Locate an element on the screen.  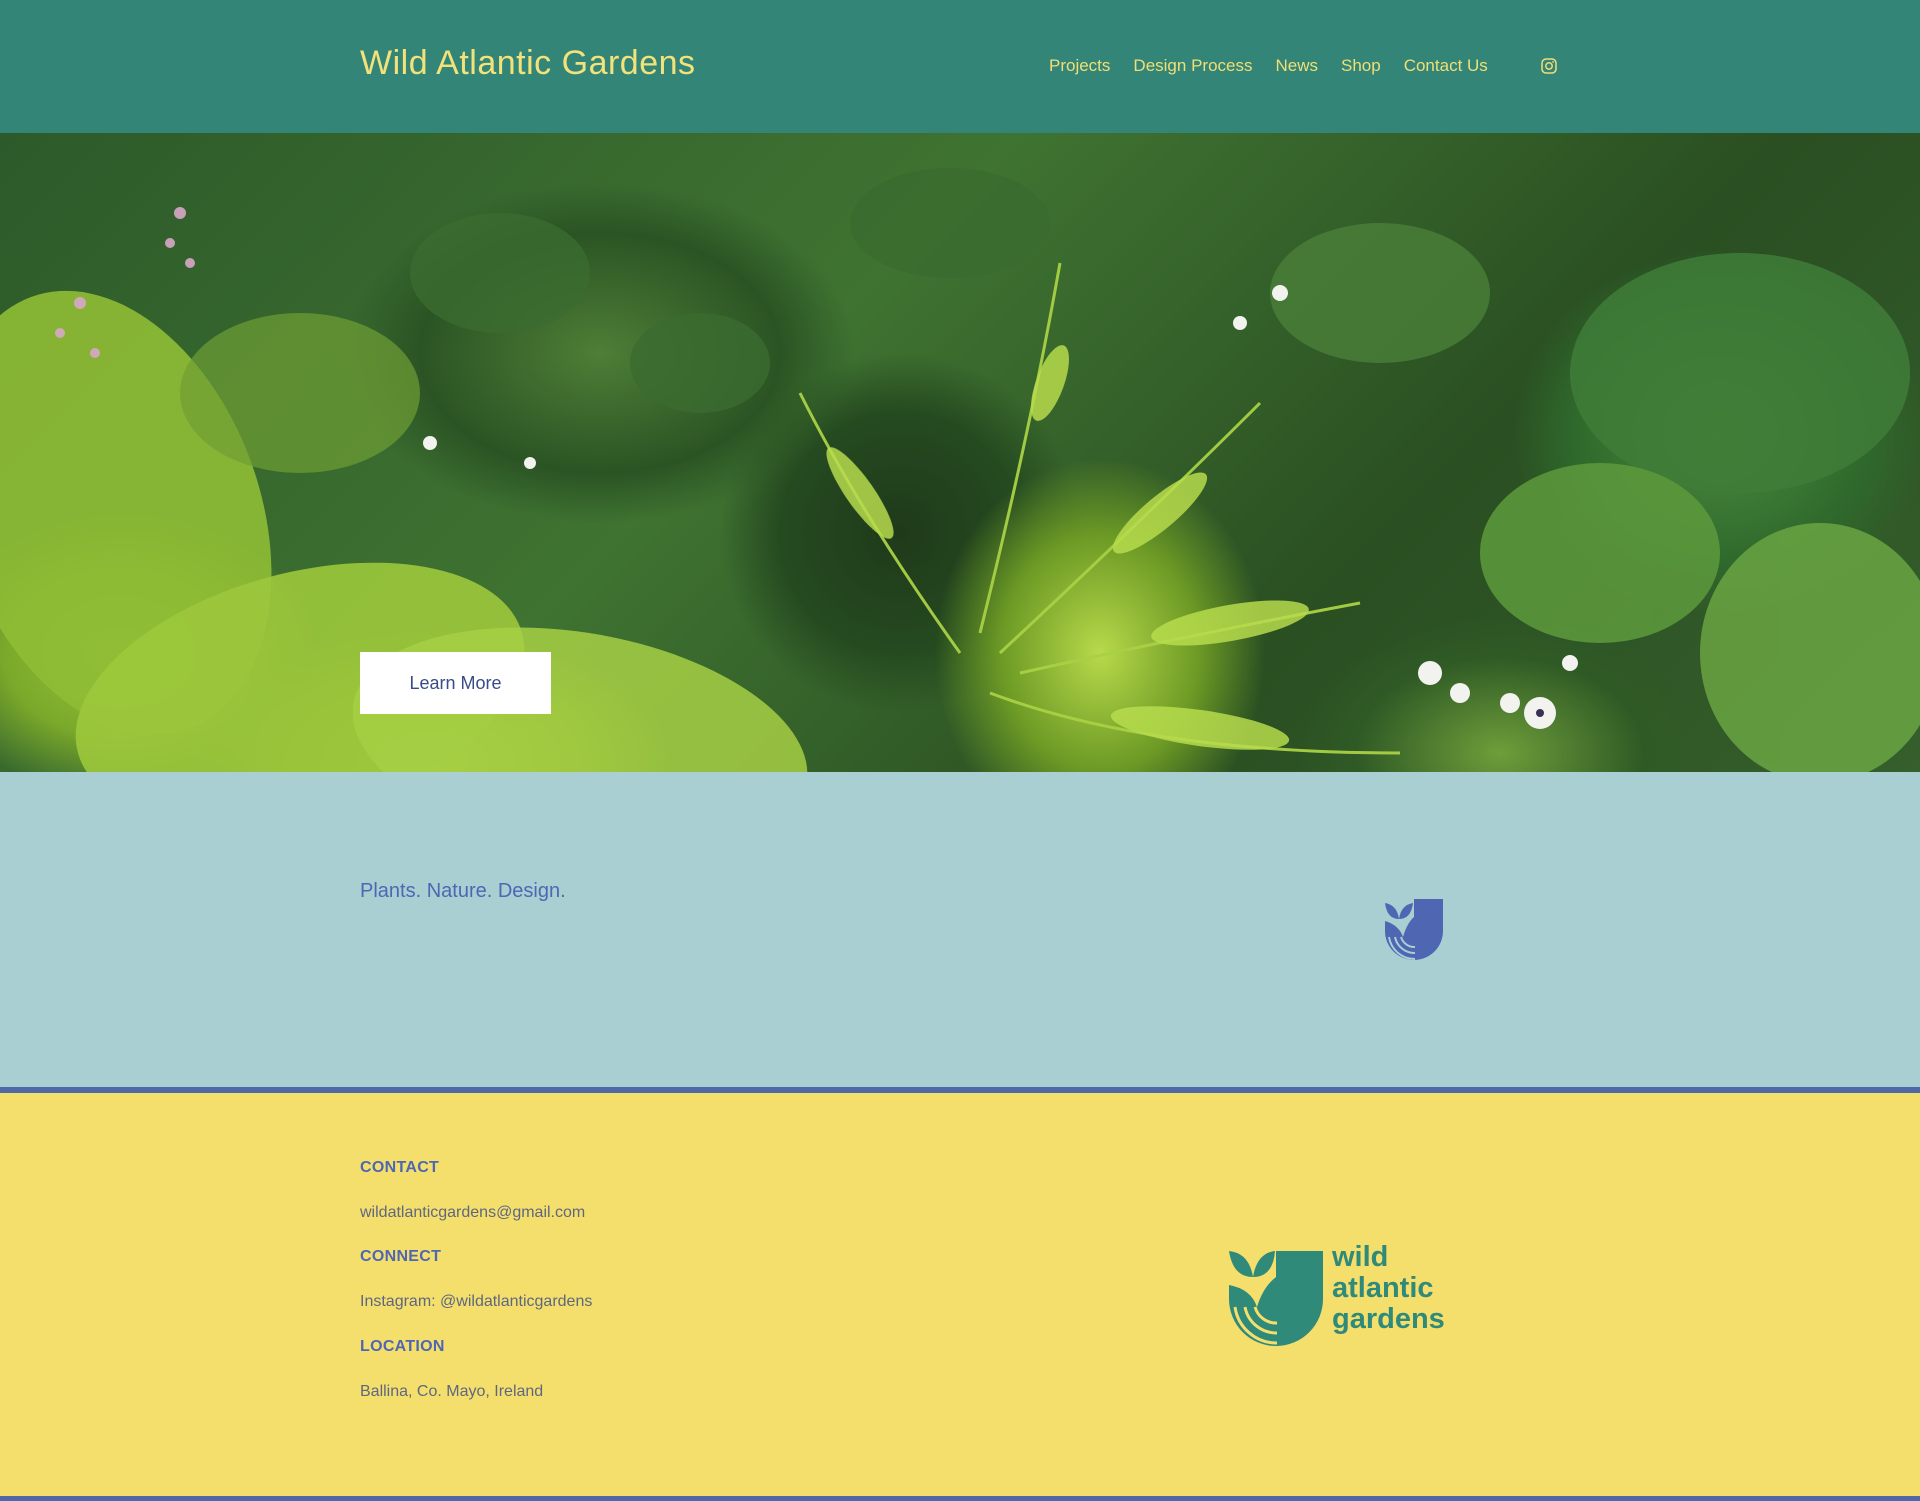
nav-shop: Shop is located at coordinates (1361, 66).